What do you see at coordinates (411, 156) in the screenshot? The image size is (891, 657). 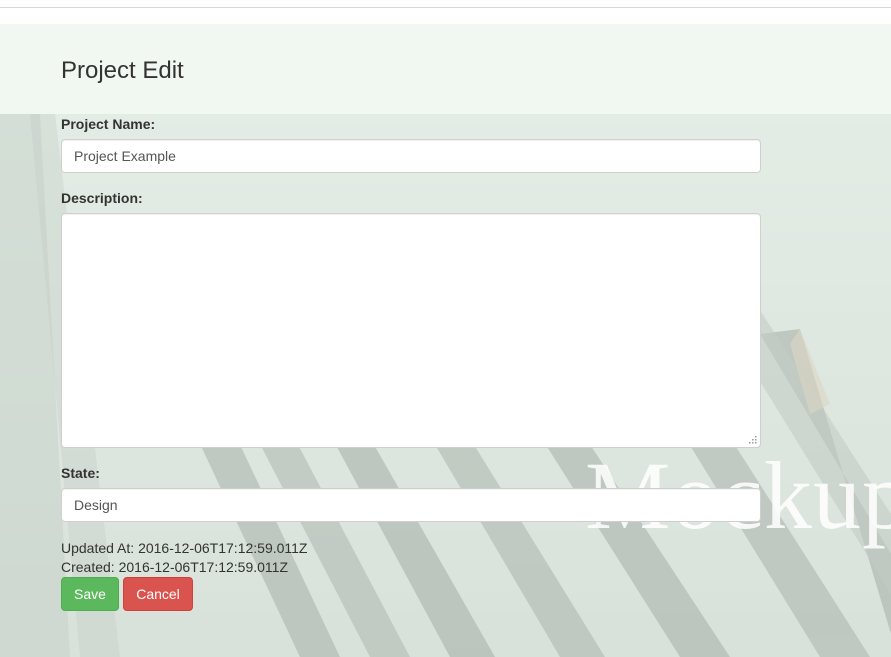 I see `project-name-input: Project Example` at bounding box center [411, 156].